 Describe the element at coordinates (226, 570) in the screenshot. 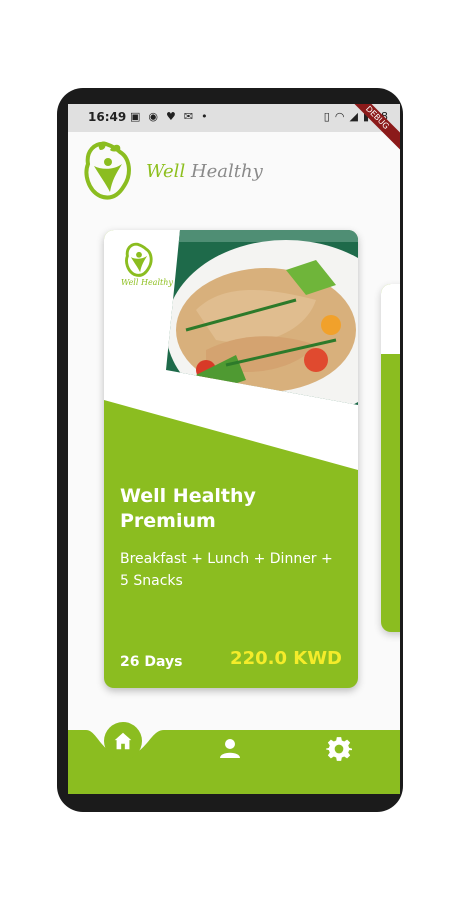

I see `plan-meals: Breakfast + Lunch + Dinner + 5 Snacks` at that location.